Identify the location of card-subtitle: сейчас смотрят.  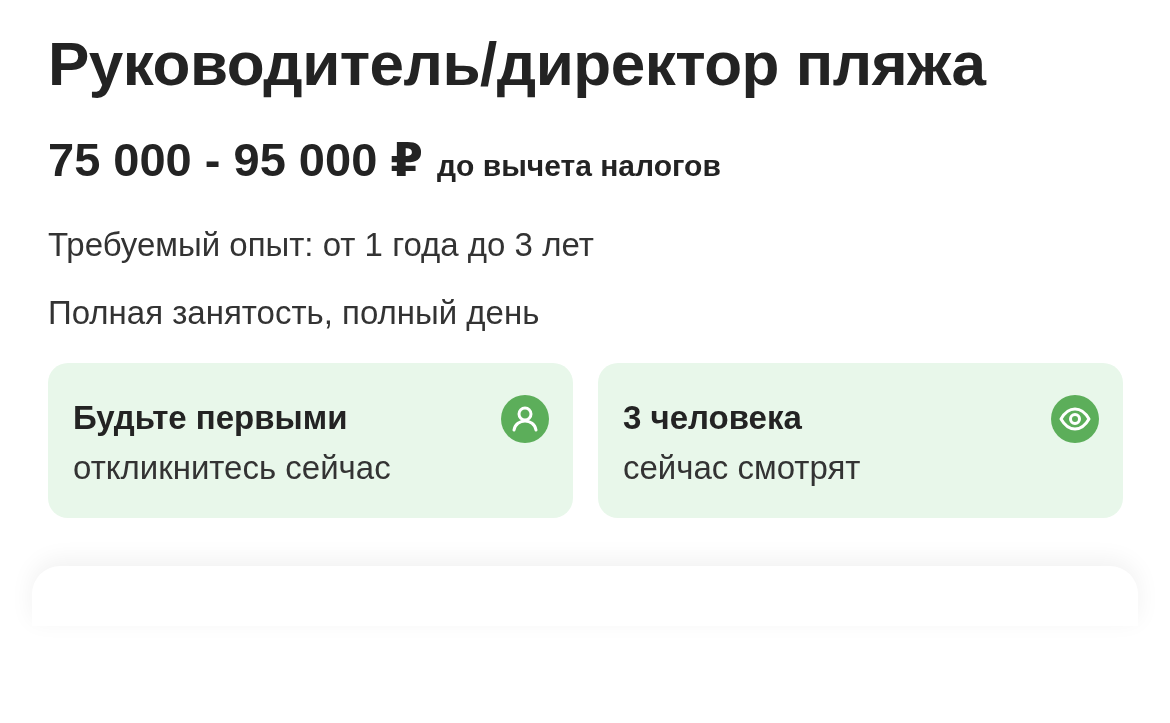
(742, 468).